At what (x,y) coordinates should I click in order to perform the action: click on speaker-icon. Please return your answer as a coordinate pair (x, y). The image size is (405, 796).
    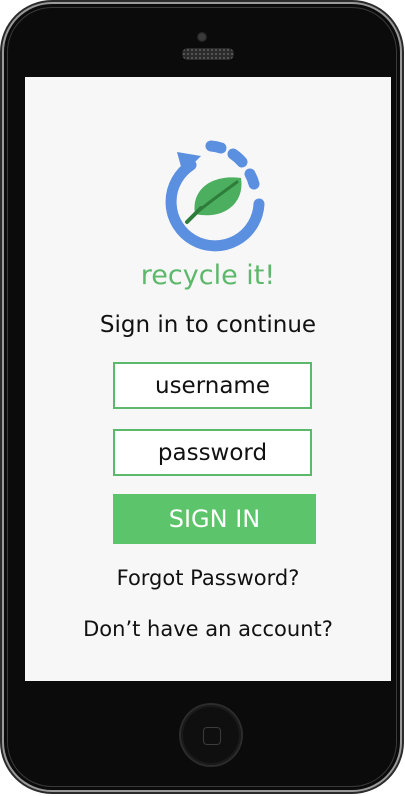
    Looking at the image, I should click on (208, 54).